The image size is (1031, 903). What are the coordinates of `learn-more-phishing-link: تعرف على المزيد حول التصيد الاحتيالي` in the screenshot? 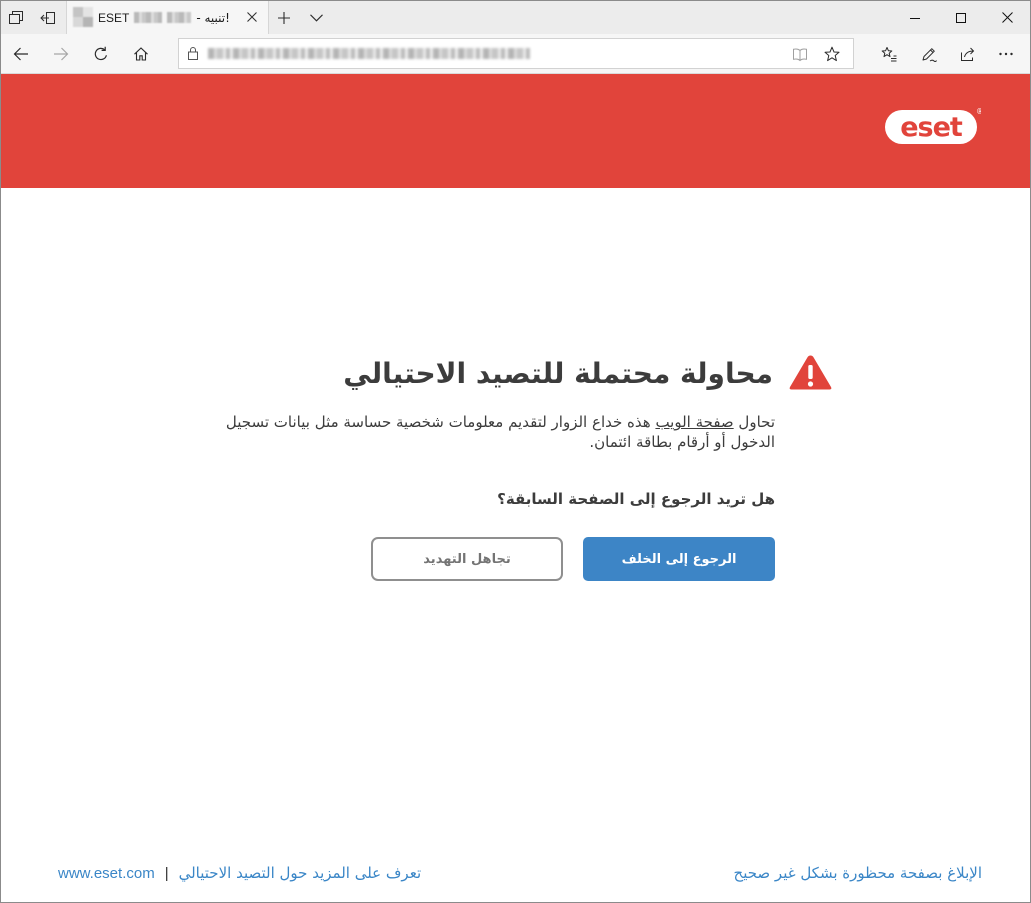 It's located at (300, 873).